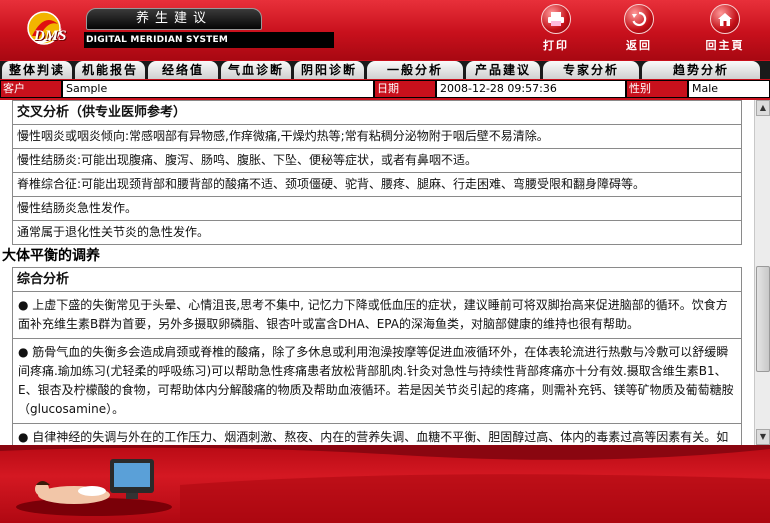 The width and height of the screenshot is (770, 523). Describe the element at coordinates (51, 256) in the screenshot. I see `balance-section-title: 大体平衡的调养` at that location.